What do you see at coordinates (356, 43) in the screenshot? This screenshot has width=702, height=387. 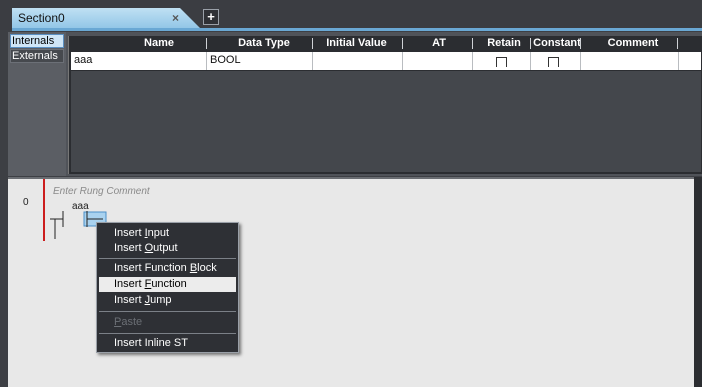 I see `header-initial-value: Initial Value` at bounding box center [356, 43].